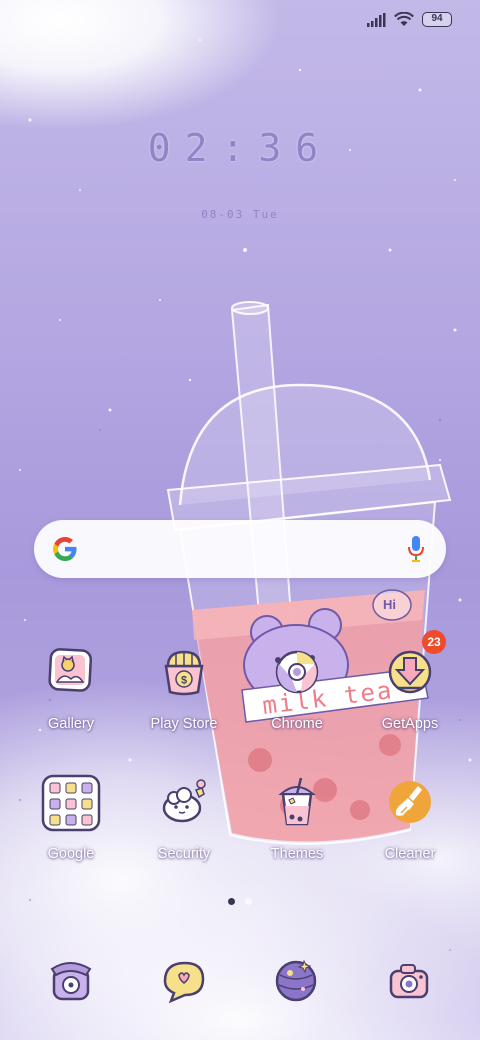 This screenshot has width=480, height=1040. I want to click on cleaner-icon, so click(410, 802).